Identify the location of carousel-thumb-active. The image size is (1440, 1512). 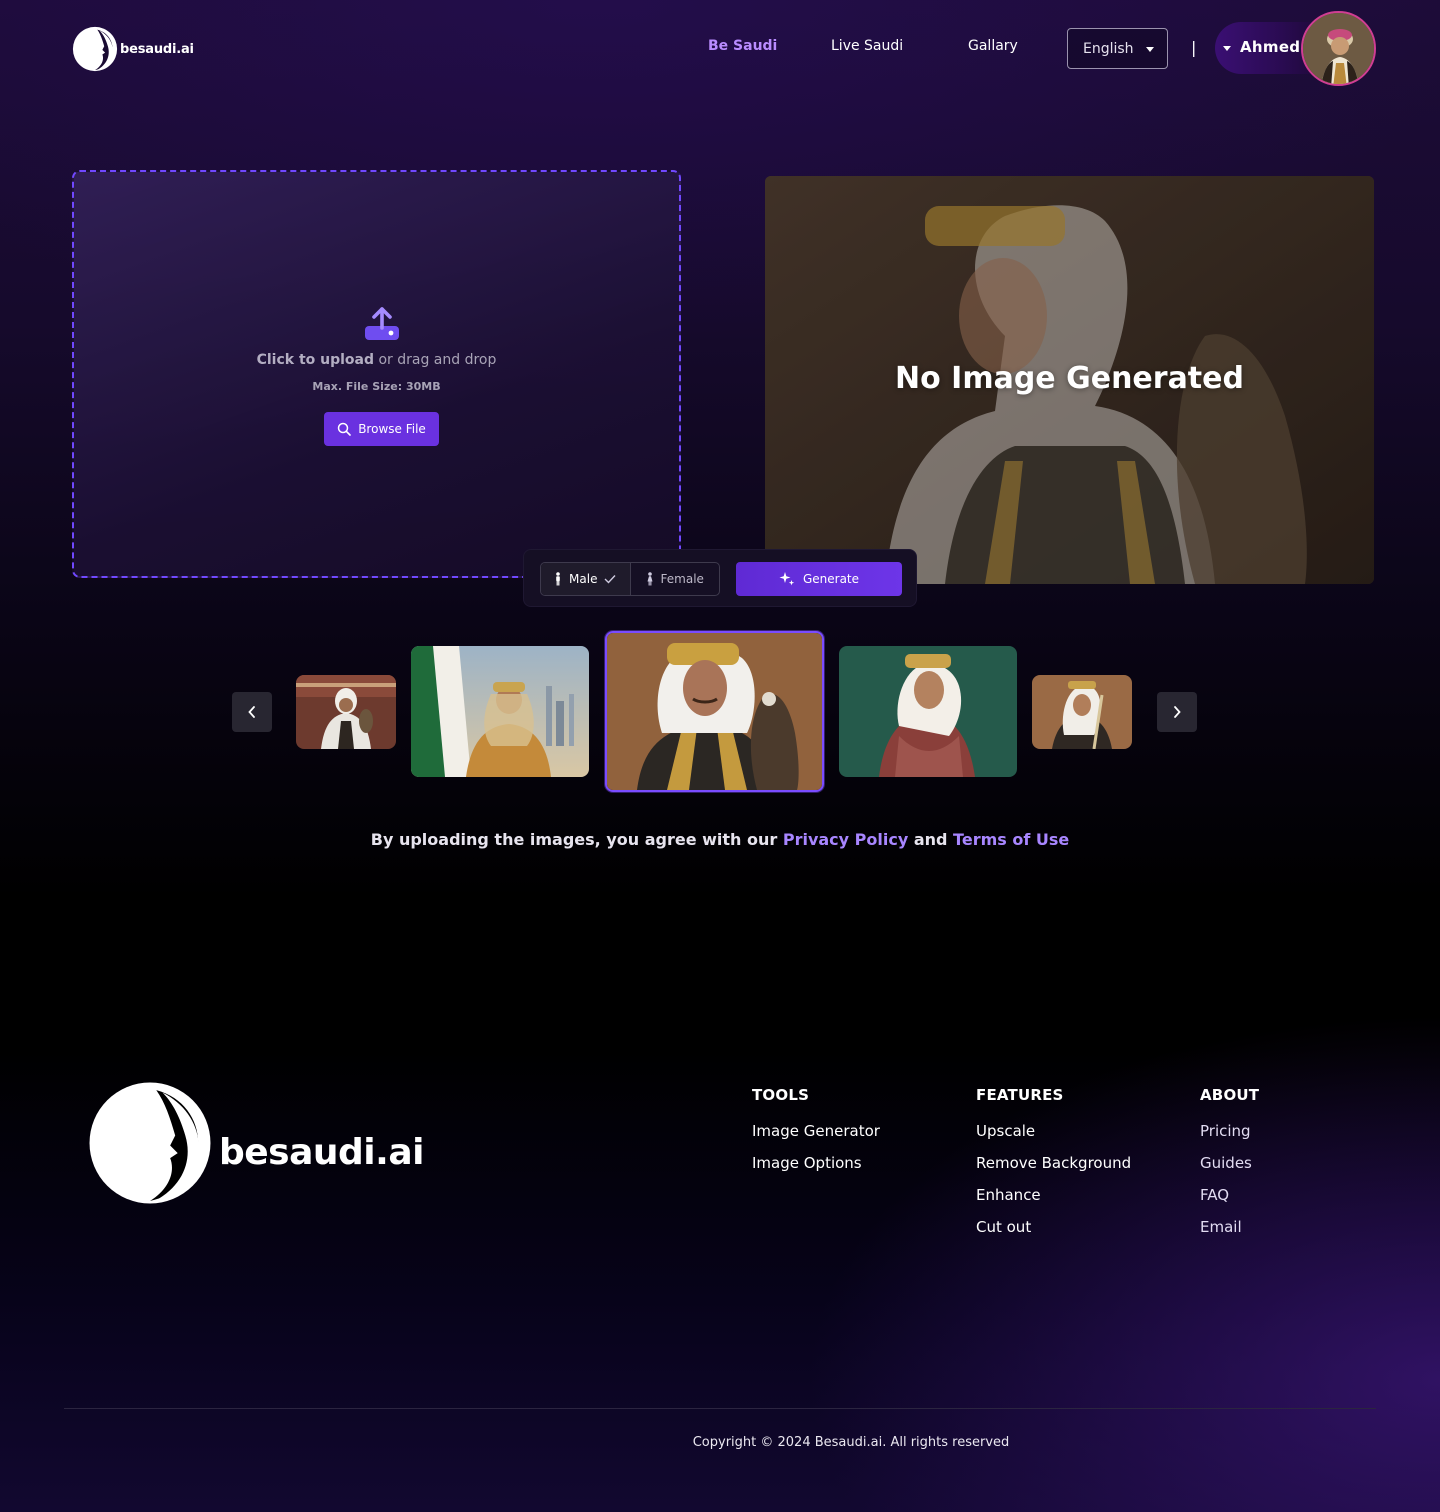
(714, 711).